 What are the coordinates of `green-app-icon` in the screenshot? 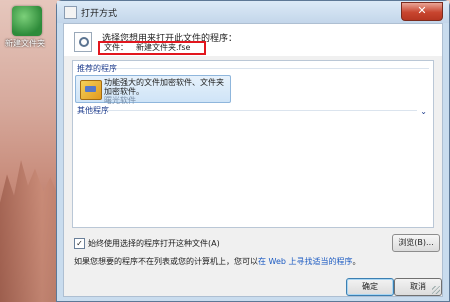 It's located at (27, 21).